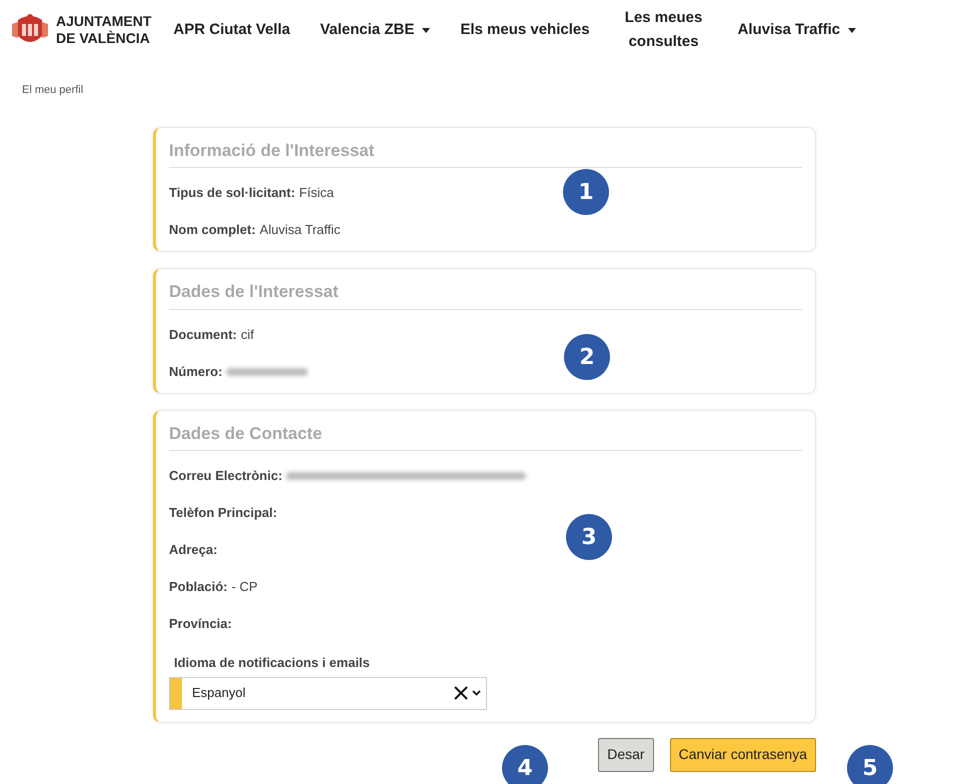 The width and height of the screenshot is (972, 784). Describe the element at coordinates (316, 193) in the screenshot. I see `field-value: Física` at that location.